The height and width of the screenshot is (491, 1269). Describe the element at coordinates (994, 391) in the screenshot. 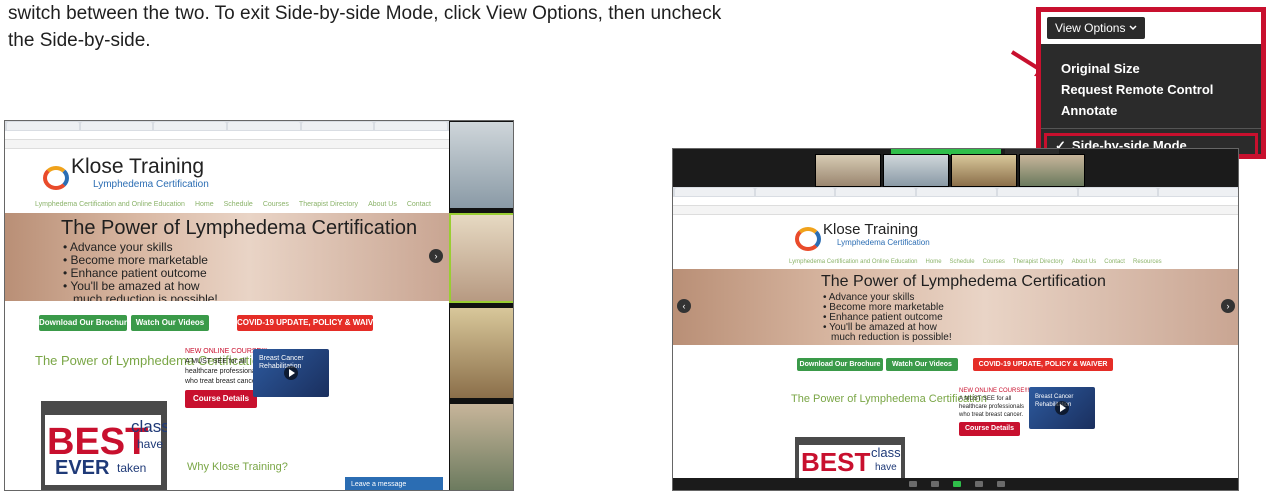

I see `course-heading: NEW ONLINE COURSE!!!` at that location.